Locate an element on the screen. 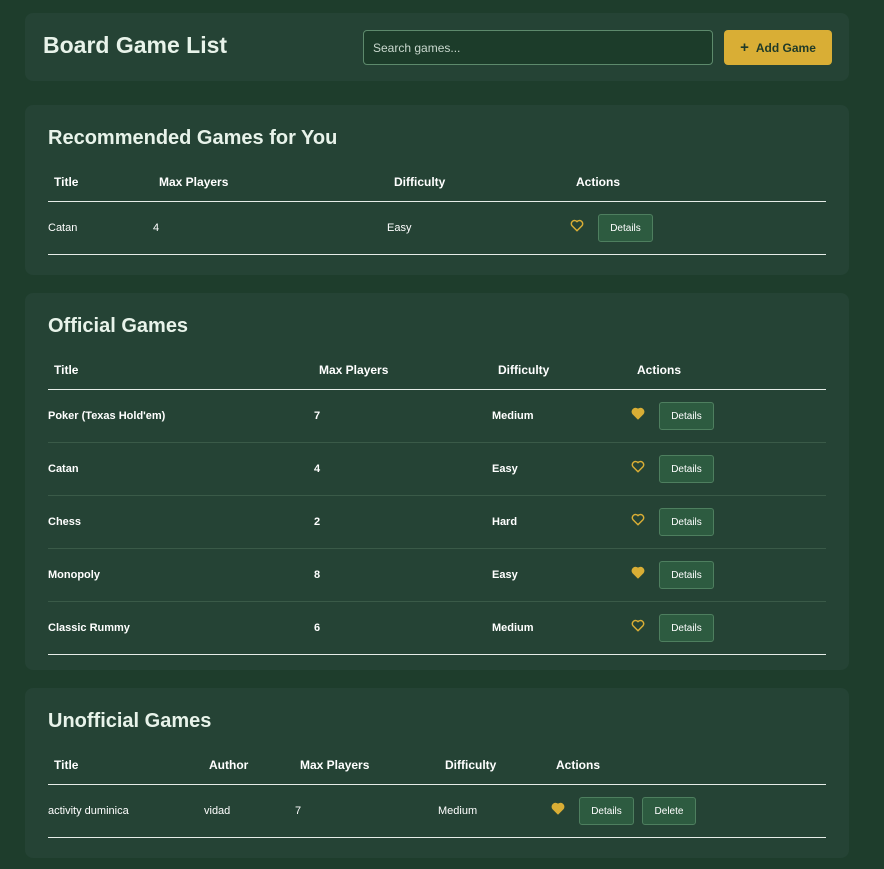 Image resolution: width=884 pixels, height=869 pixels. add-game-button: + Add Game is located at coordinates (778, 47).